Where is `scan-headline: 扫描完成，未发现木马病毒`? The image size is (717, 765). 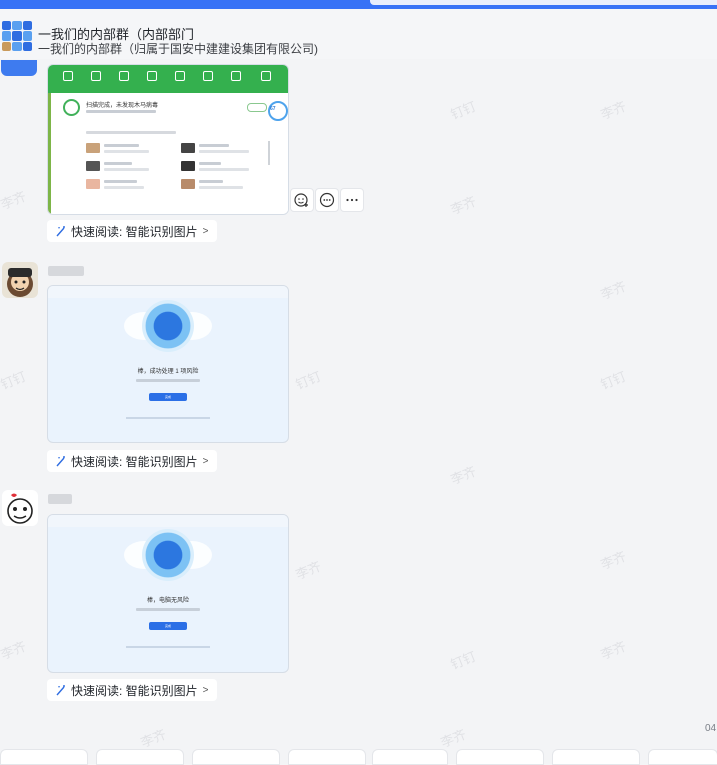
scan-headline: 扫描完成，未发现木马病毒 is located at coordinates (122, 106).